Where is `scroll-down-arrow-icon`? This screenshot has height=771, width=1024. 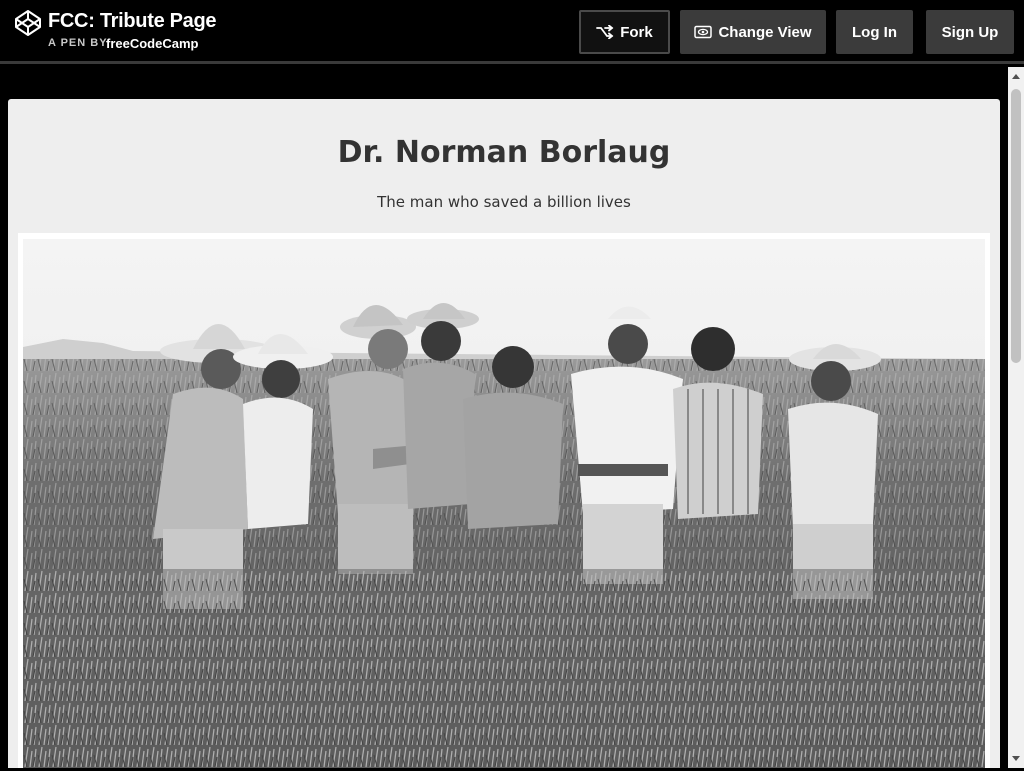 scroll-down-arrow-icon is located at coordinates (1016, 758).